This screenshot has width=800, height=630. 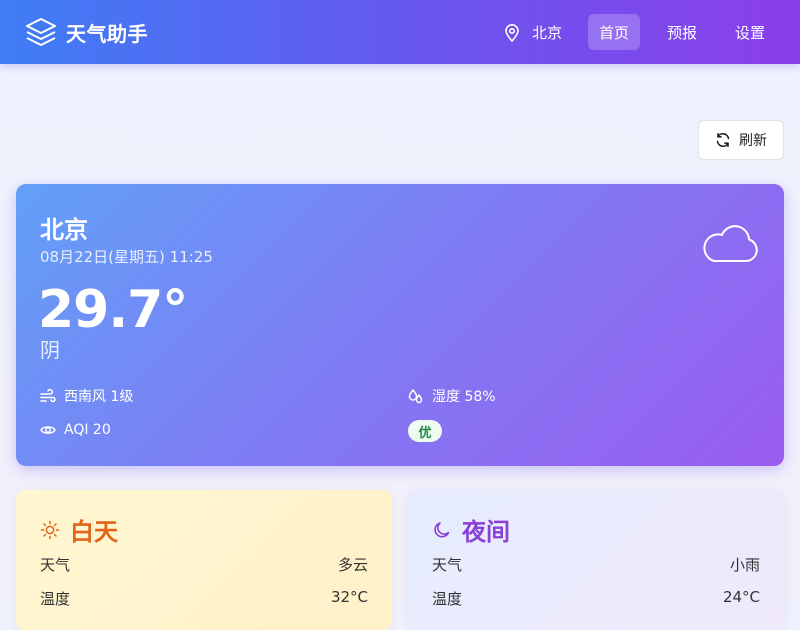 I want to click on eye-icon, so click(x=48, y=430).